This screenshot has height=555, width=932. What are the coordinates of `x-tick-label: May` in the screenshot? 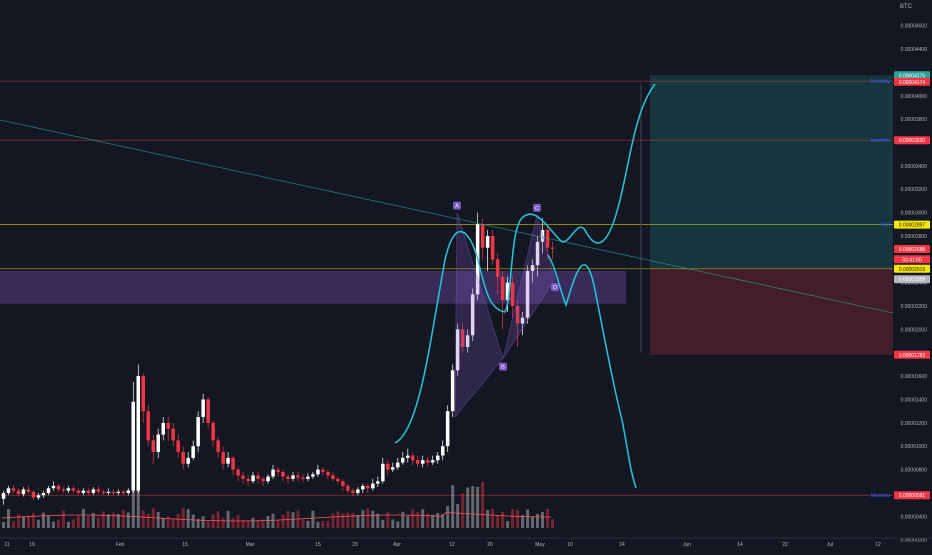 It's located at (540, 545).